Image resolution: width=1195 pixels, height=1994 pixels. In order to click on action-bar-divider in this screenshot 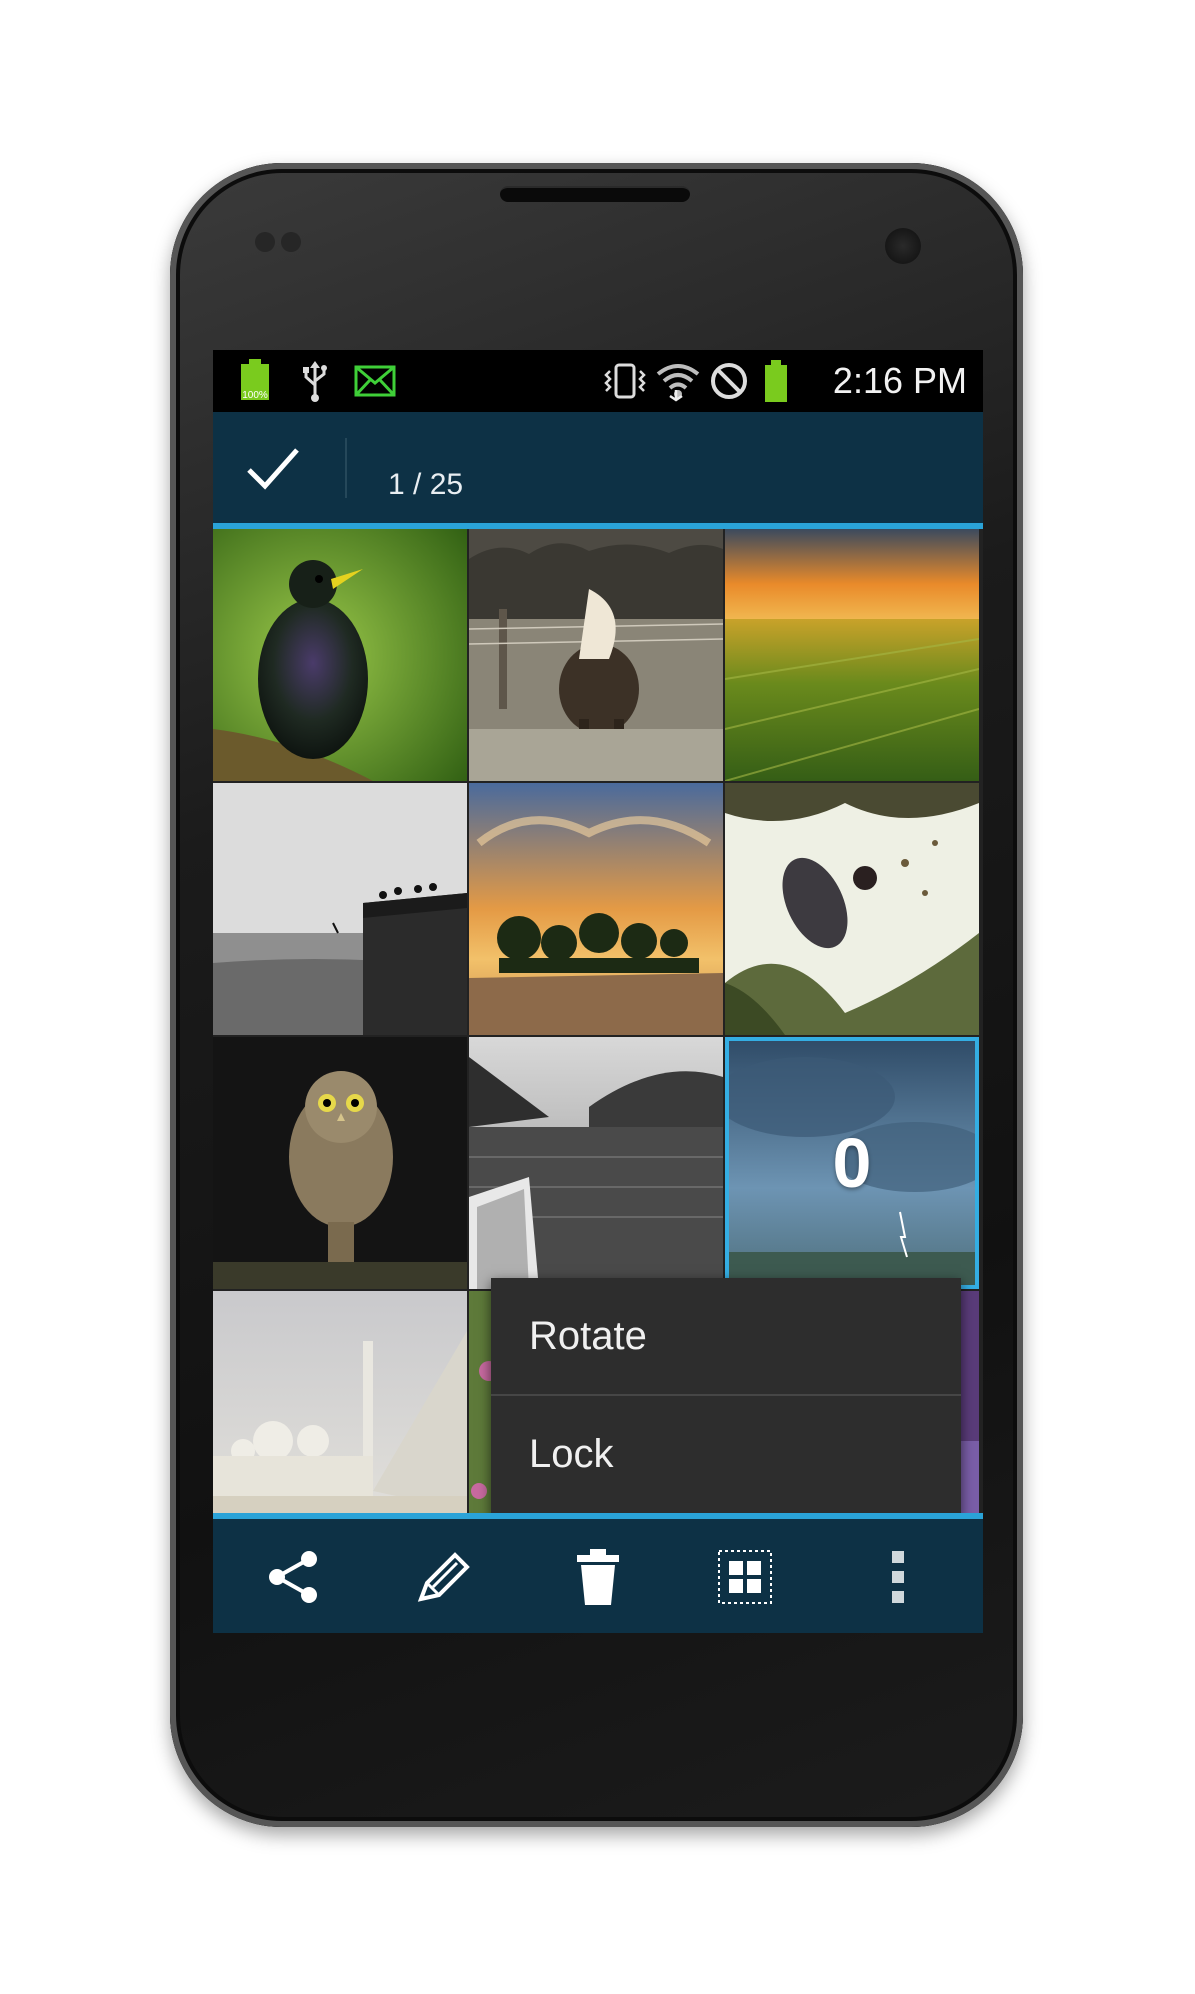, I will do `click(346, 468)`.